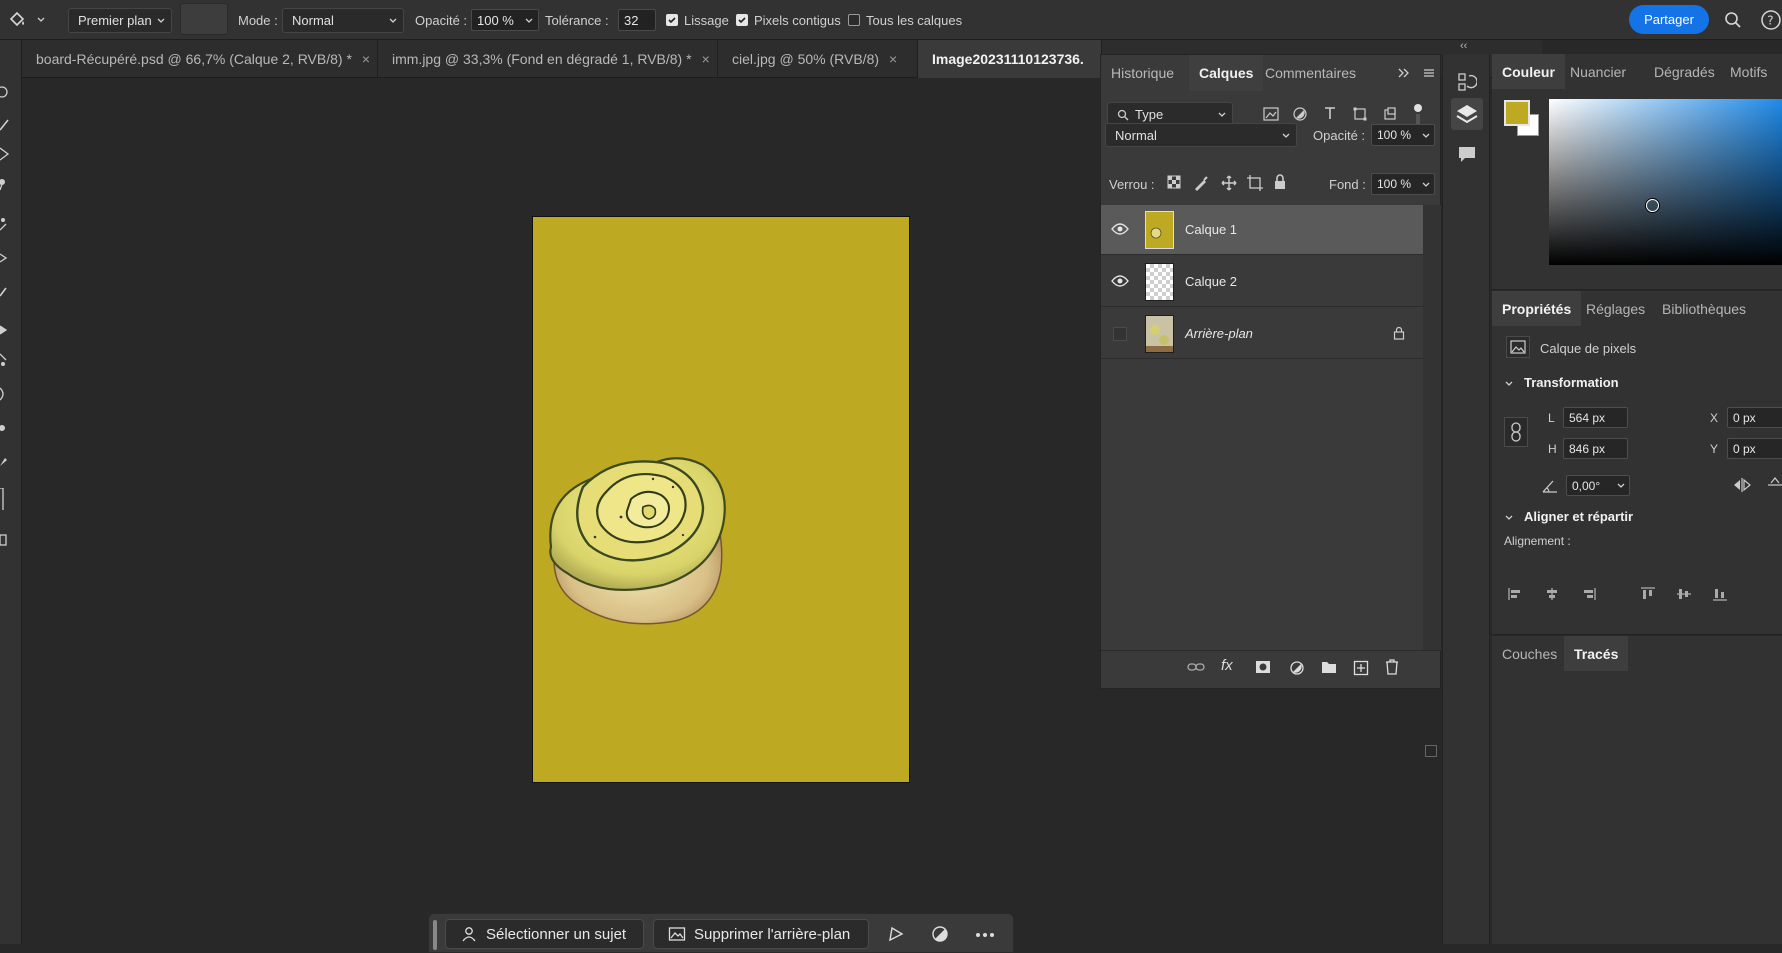  I want to click on type-tool-icon, so click(5, 499).